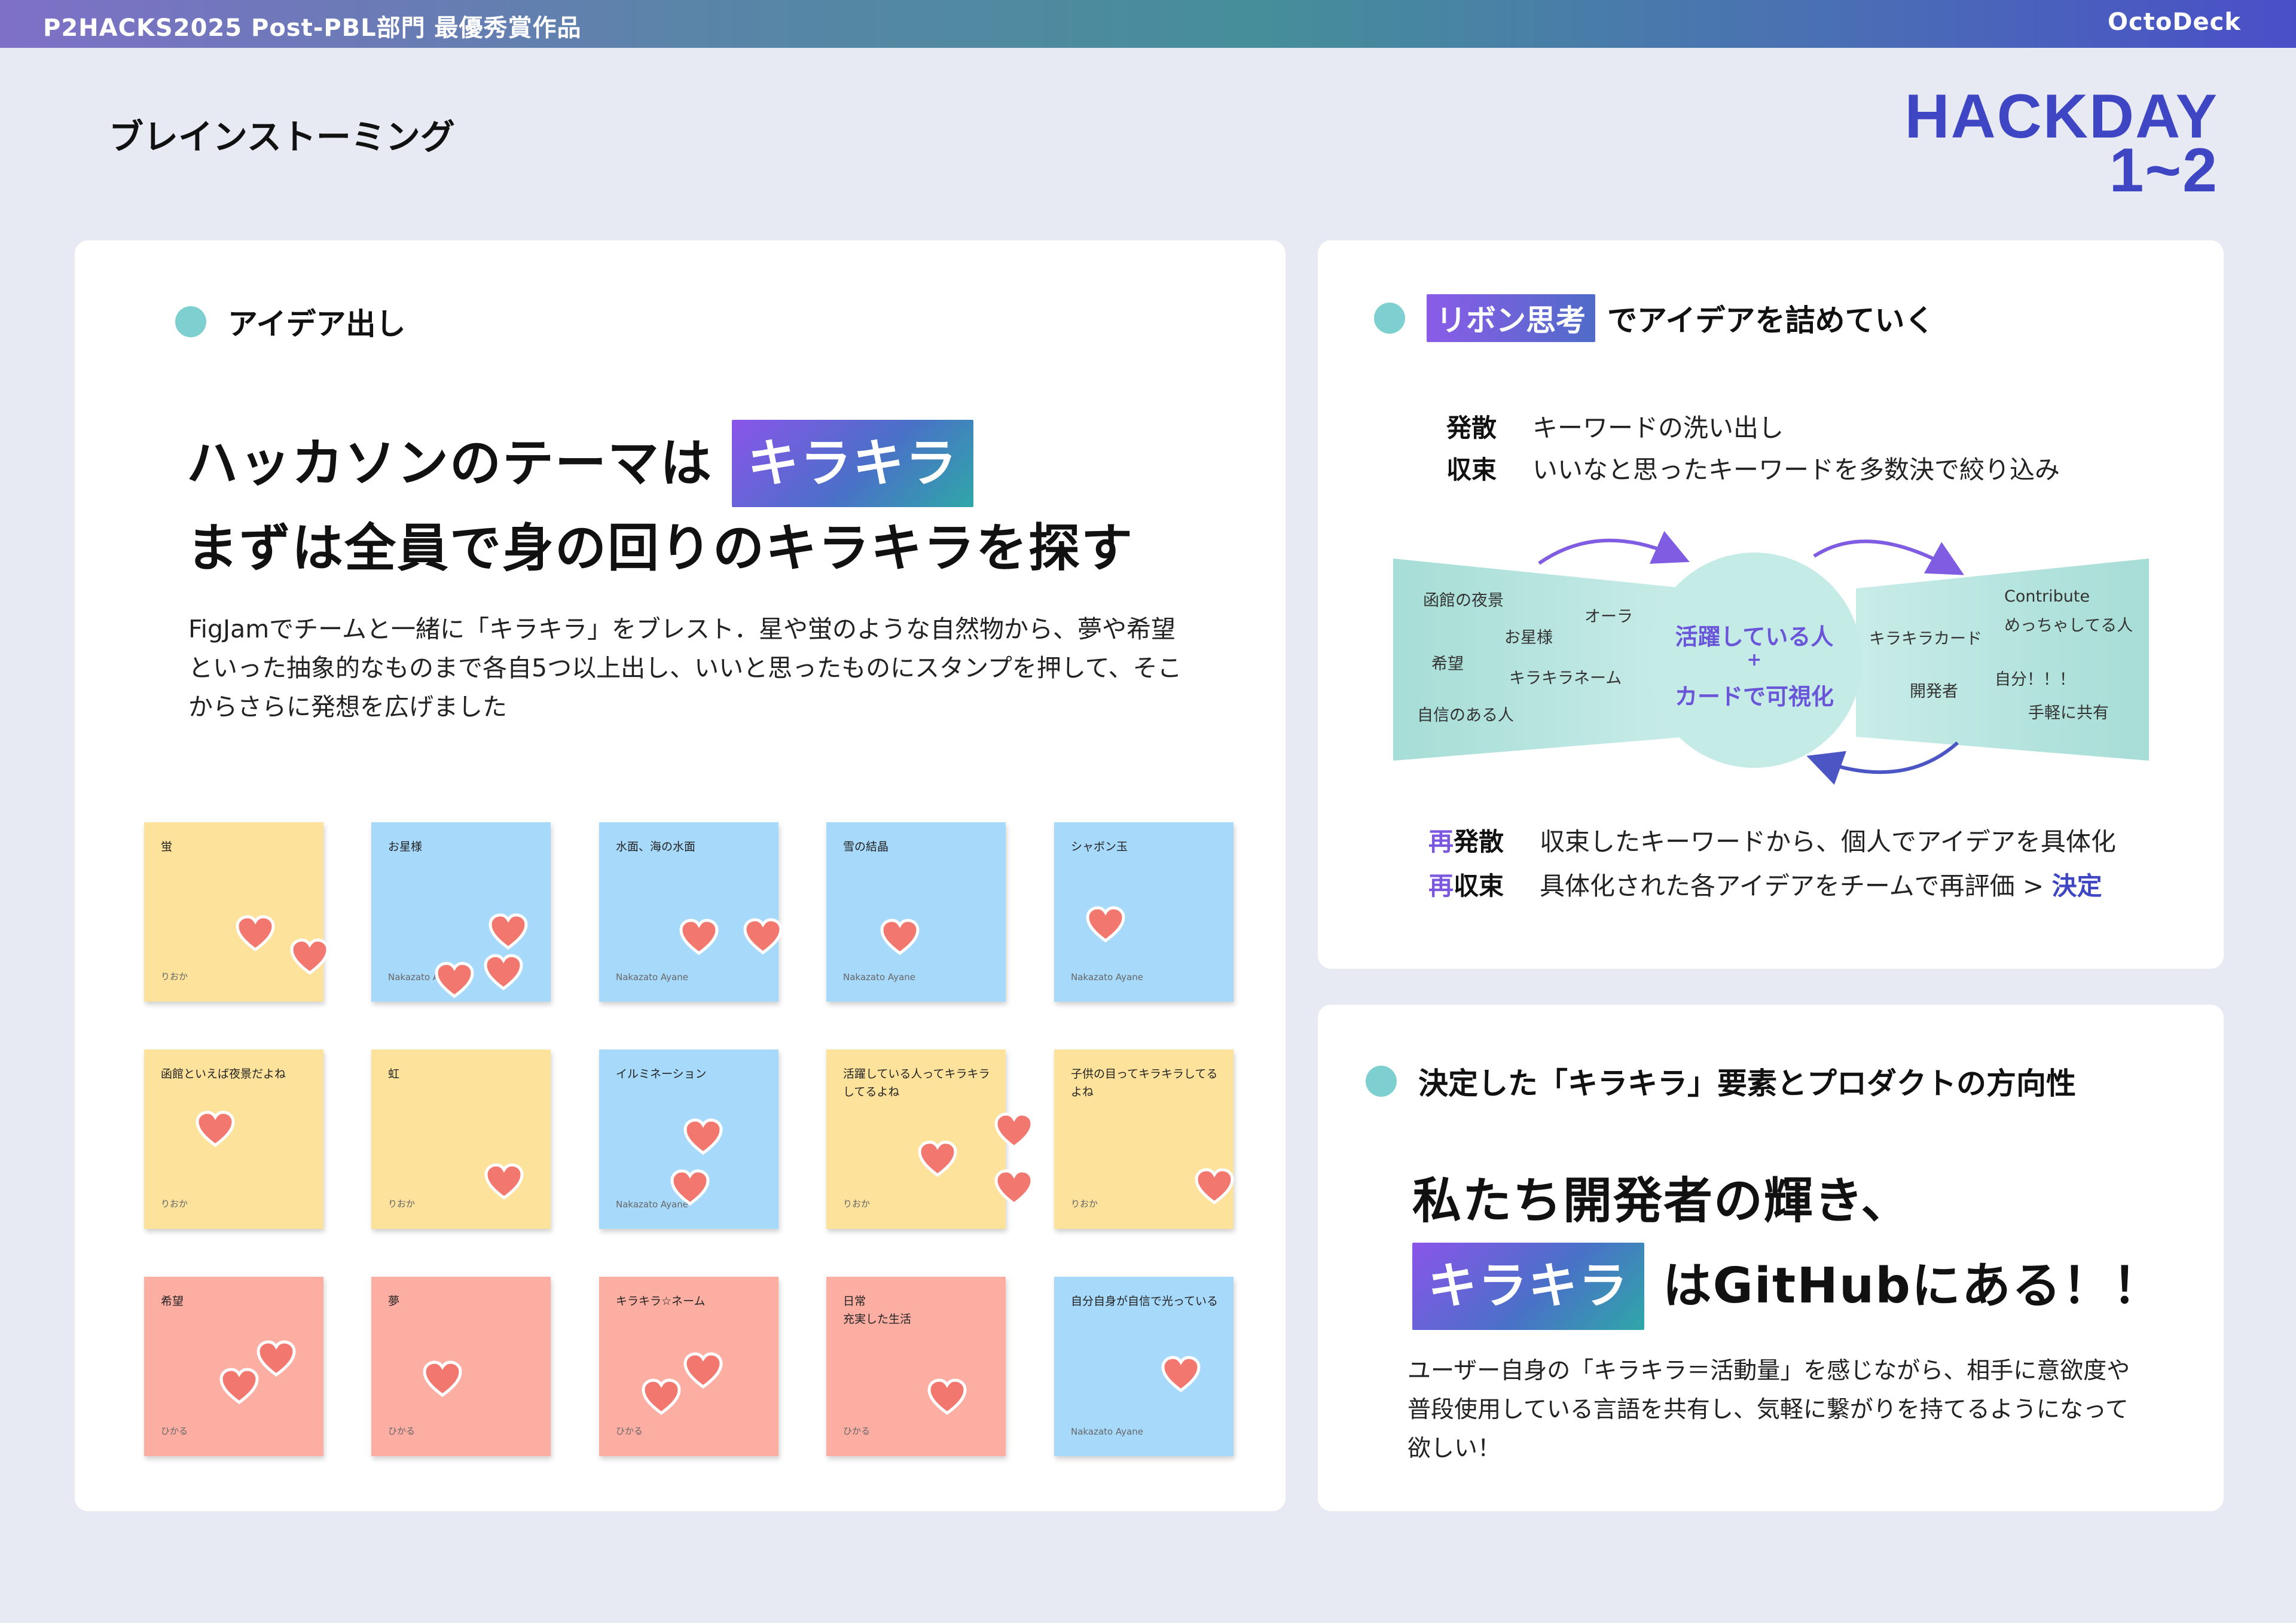 This screenshot has width=2296, height=1623. Describe the element at coordinates (916, 912) in the screenshot. I see `sticky-note: 雪の結晶 Nakazato Ayane` at that location.